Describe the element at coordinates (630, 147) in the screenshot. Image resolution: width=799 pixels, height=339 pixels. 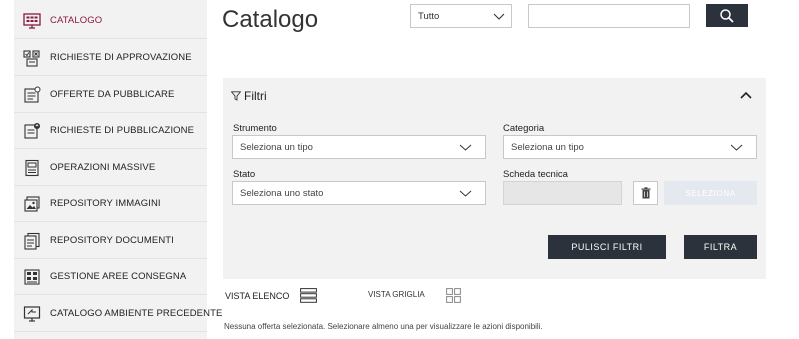
I see `categoria-select: Seleziona un tipo` at that location.